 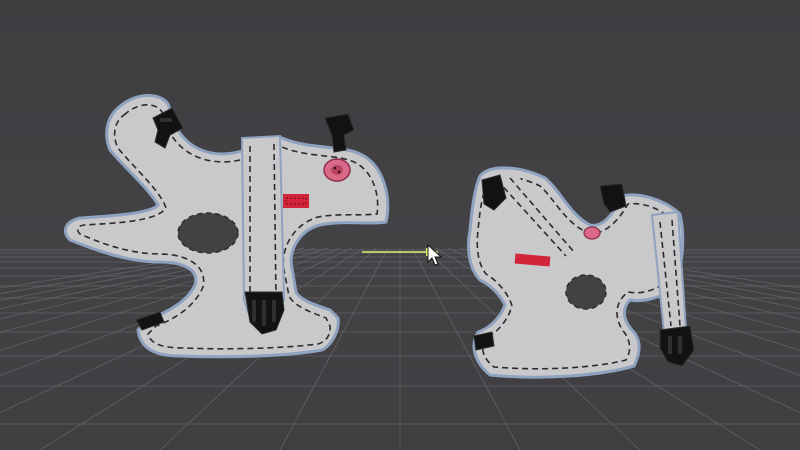 I want to click on left-harness-strap, so click(x=263, y=224).